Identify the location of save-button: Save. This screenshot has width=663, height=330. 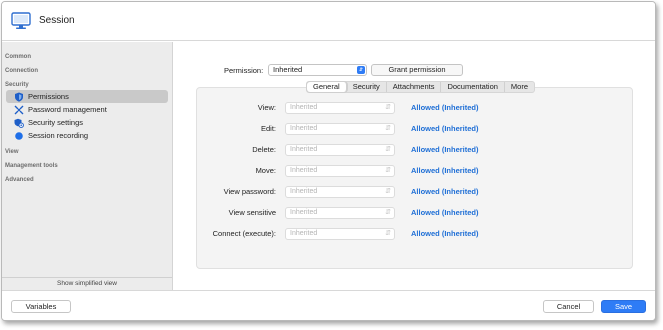
(623, 306).